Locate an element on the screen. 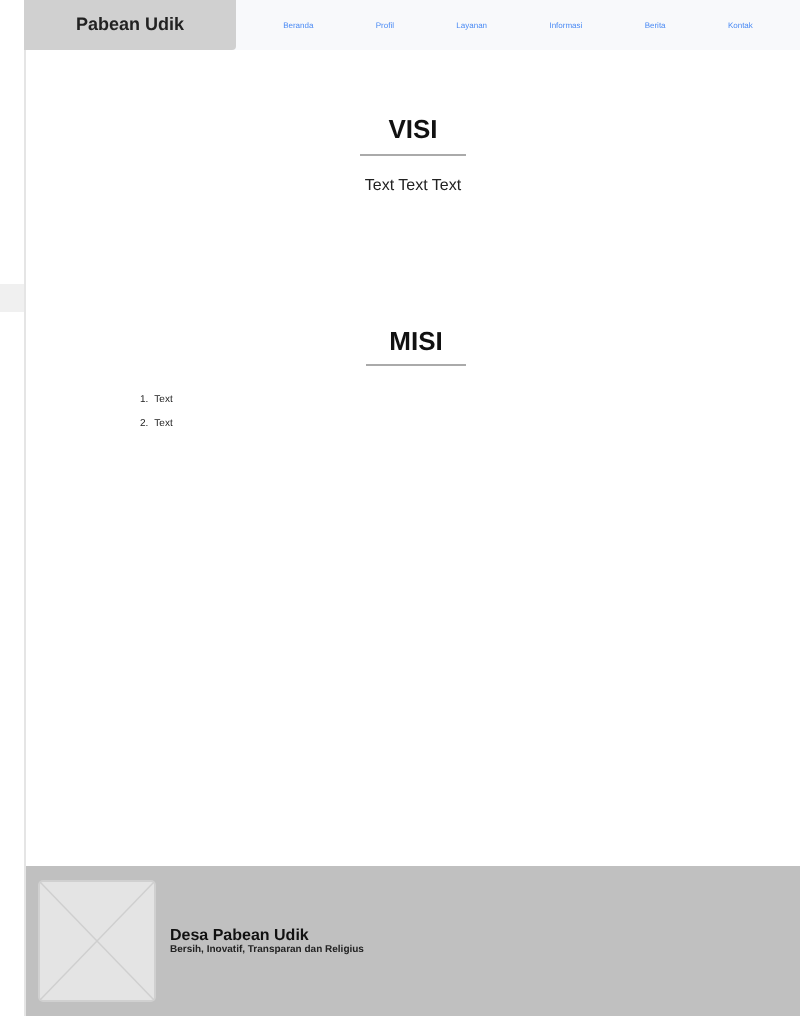 This screenshot has width=800, height=1016. section-title: VISI is located at coordinates (413, 132).